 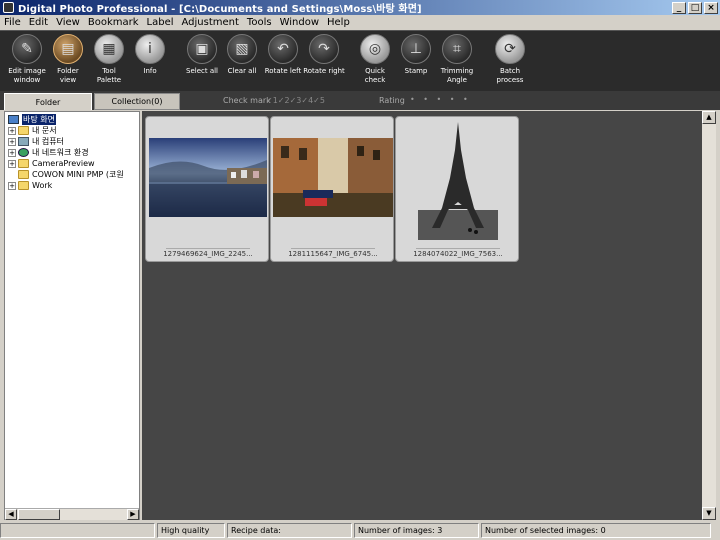 What do you see at coordinates (510, 49) in the screenshot?
I see `batch-process-icon: ⟳` at bounding box center [510, 49].